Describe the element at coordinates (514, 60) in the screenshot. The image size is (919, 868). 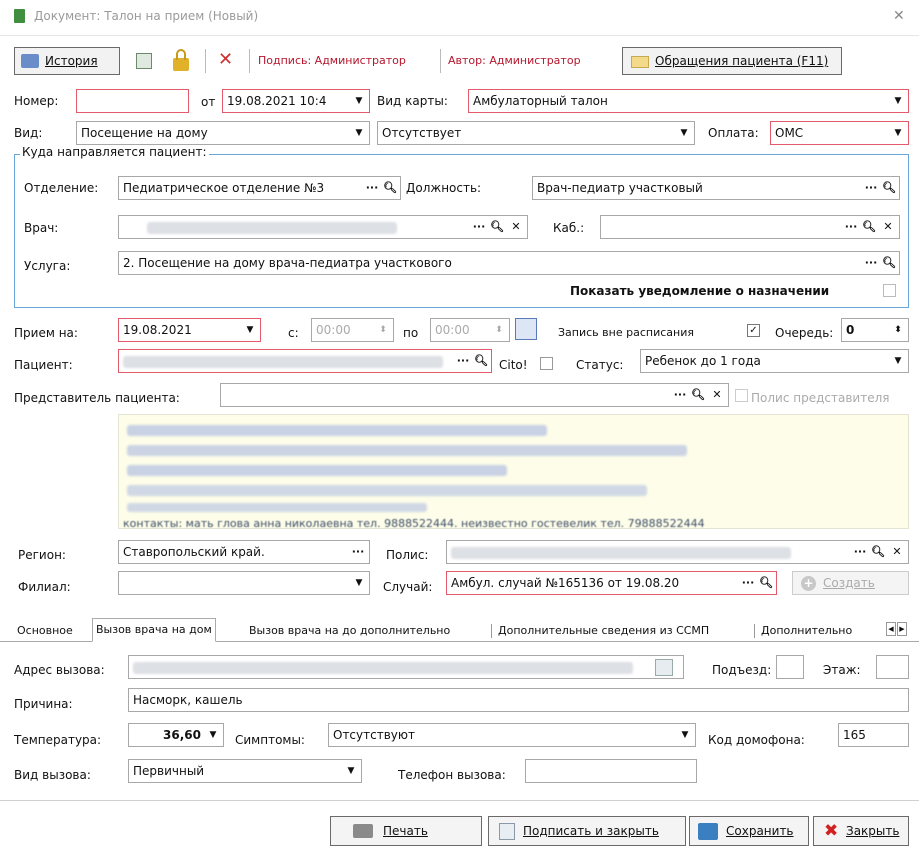
I see `author-label: Автор: Администратор` at that location.